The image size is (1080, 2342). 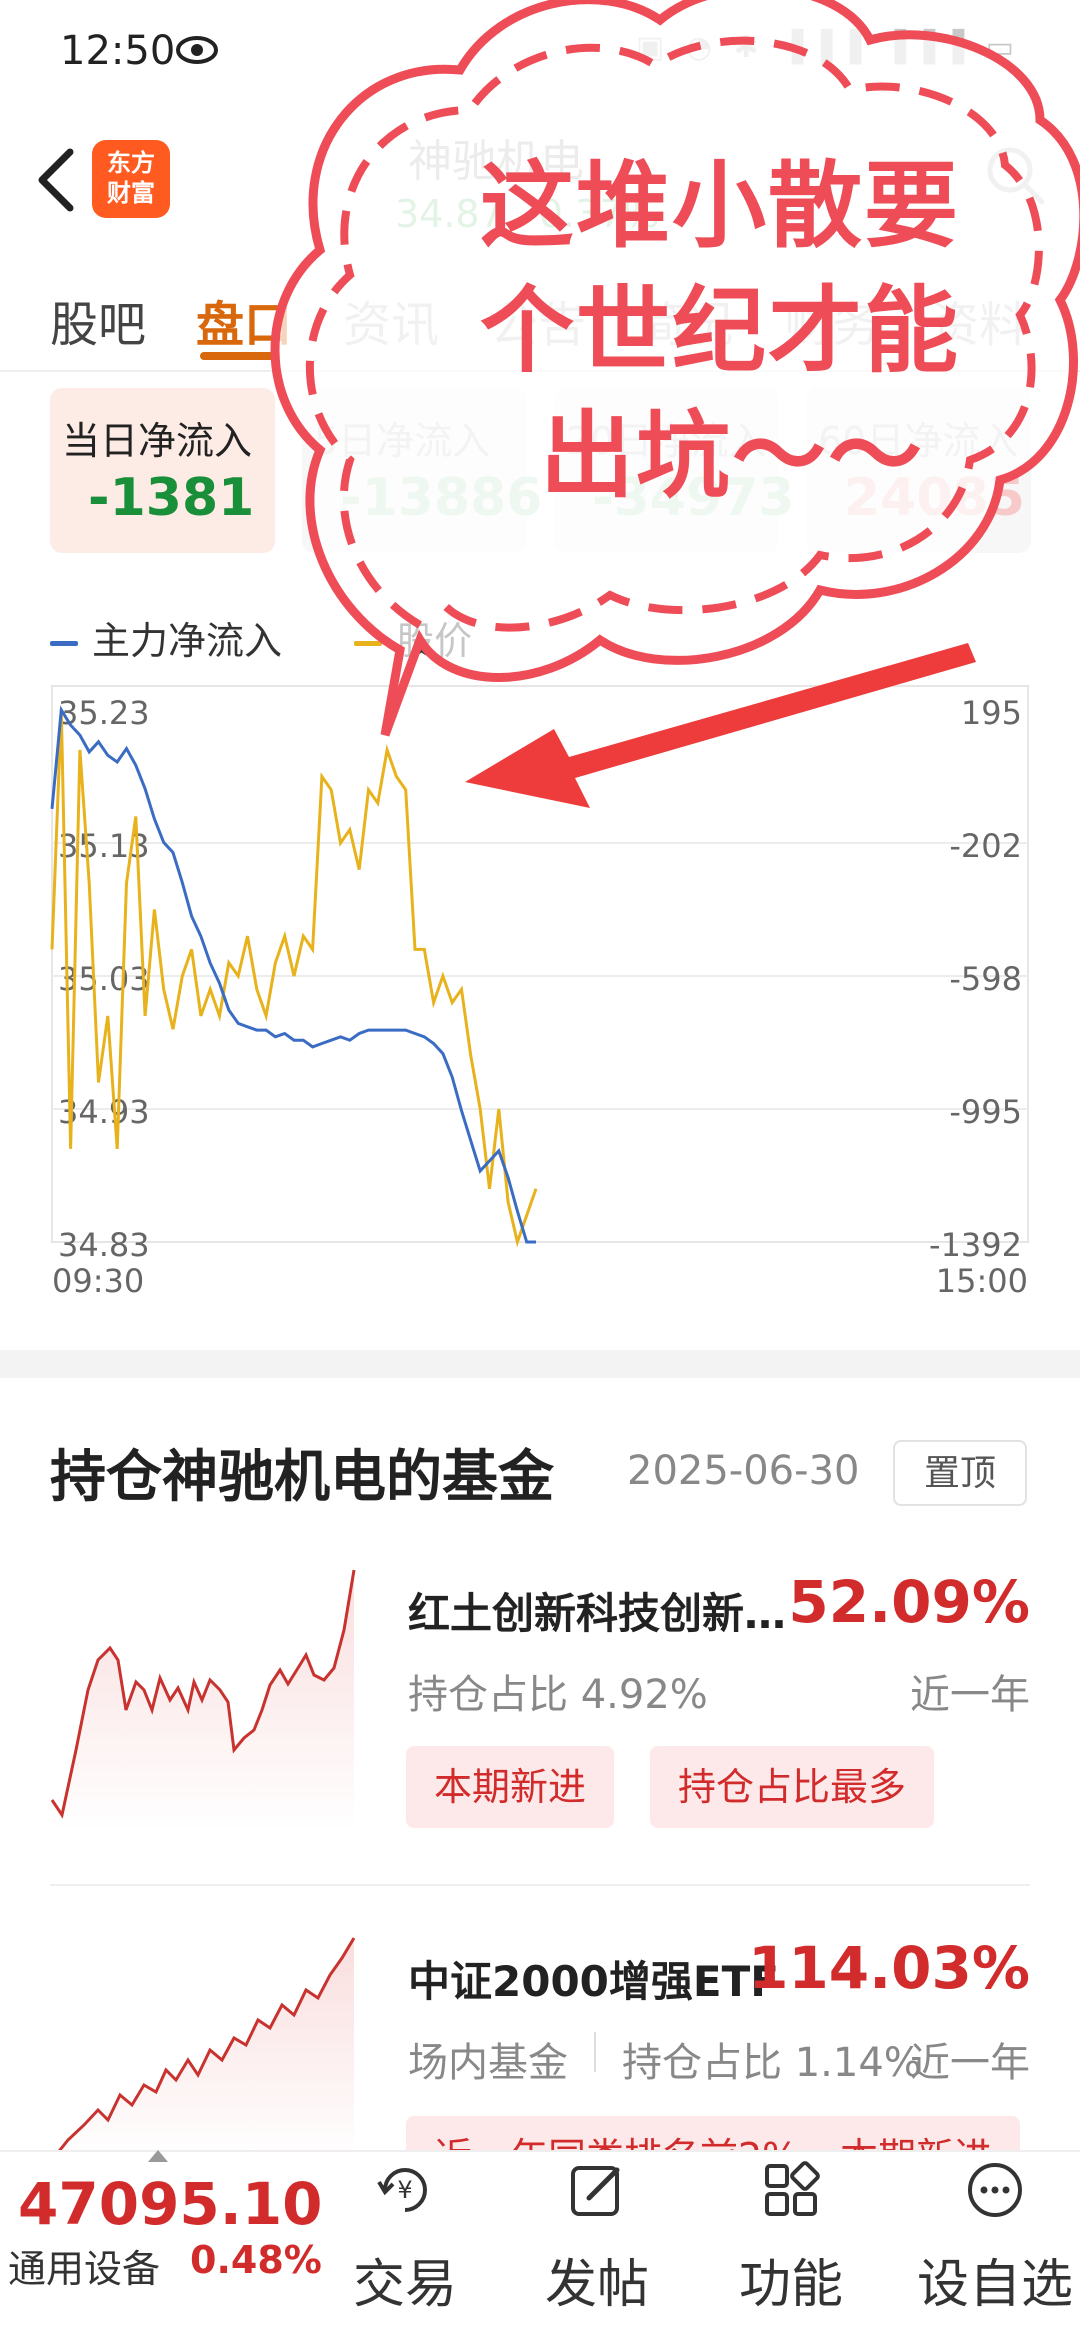 I want to click on flow-card-today: 当日净流入 -1381, so click(x=162, y=470).